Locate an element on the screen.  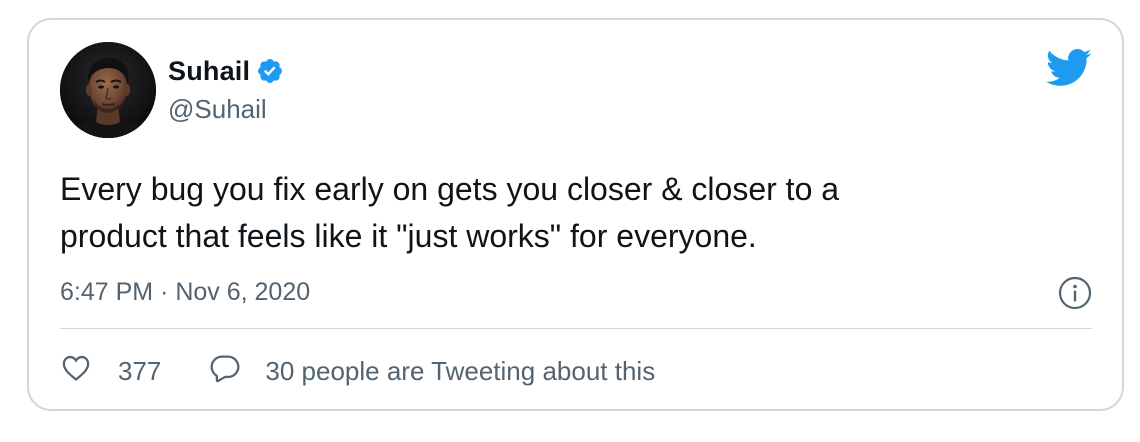
reply-bubble-icon is located at coordinates (225, 371).